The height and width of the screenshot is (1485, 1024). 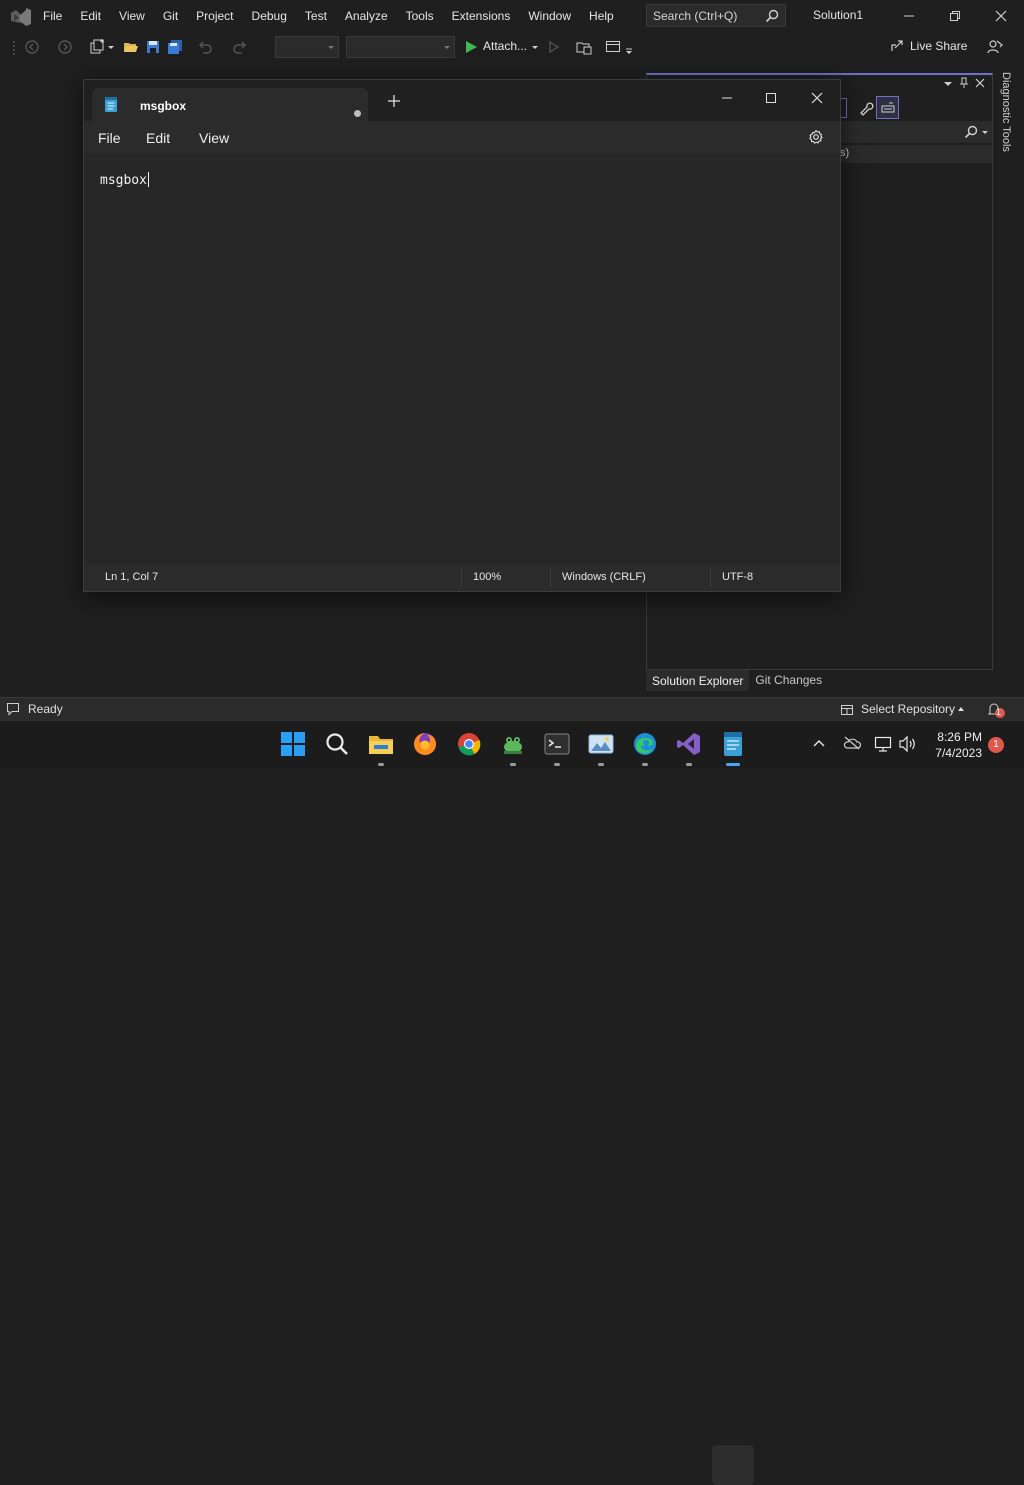 I want to click on volume-icon, so click(x=908, y=744).